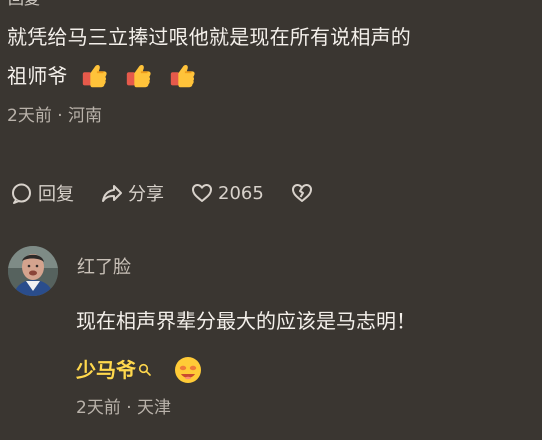  I want to click on mention-link: 少马爷, so click(106, 370).